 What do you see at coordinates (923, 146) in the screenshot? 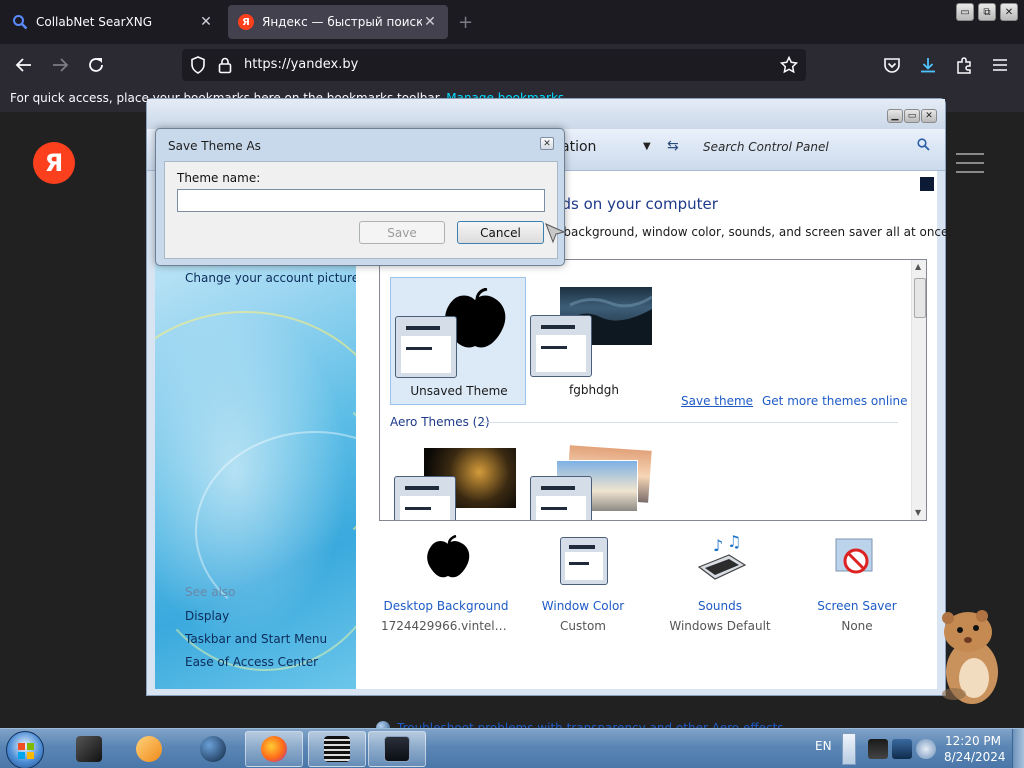
I see `search-icon` at bounding box center [923, 146].